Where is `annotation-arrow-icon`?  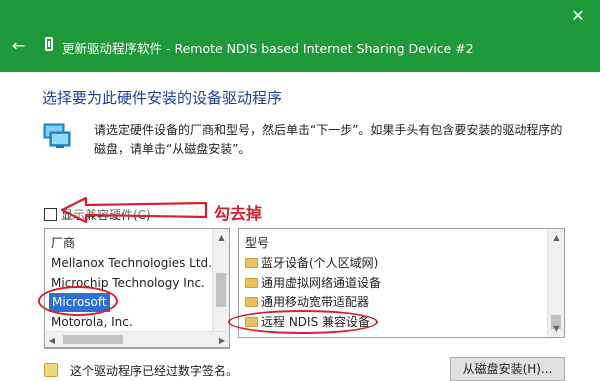
annotation-arrow-icon is located at coordinates (134, 210).